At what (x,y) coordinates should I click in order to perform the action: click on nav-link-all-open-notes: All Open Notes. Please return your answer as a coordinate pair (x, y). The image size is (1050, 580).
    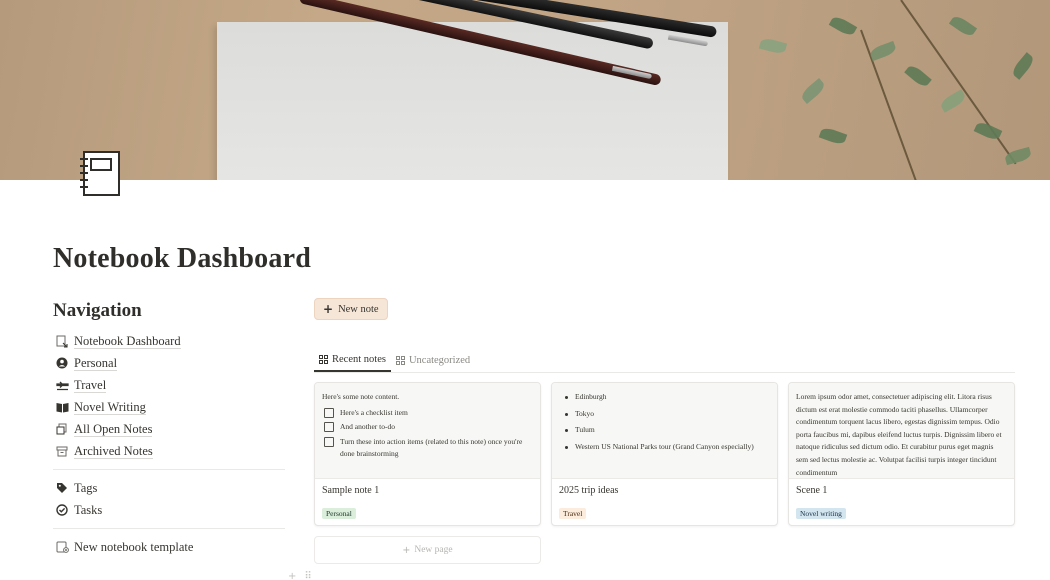
    Looking at the image, I should click on (170, 429).